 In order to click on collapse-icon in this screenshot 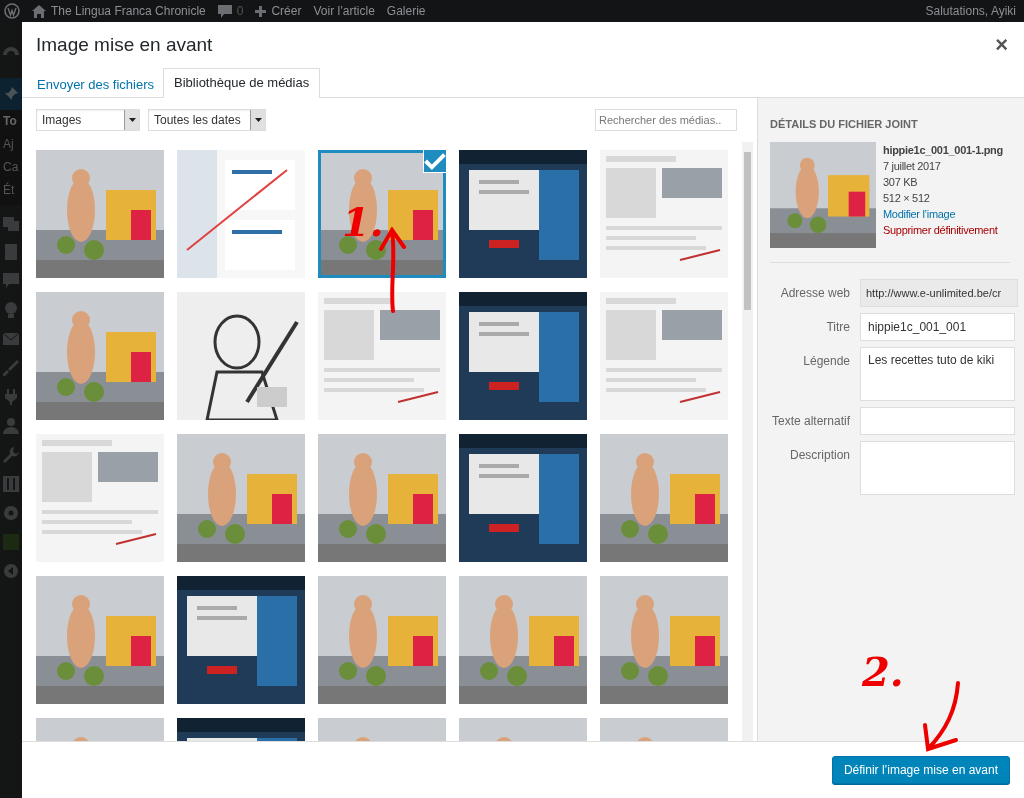, I will do `click(11, 571)`.